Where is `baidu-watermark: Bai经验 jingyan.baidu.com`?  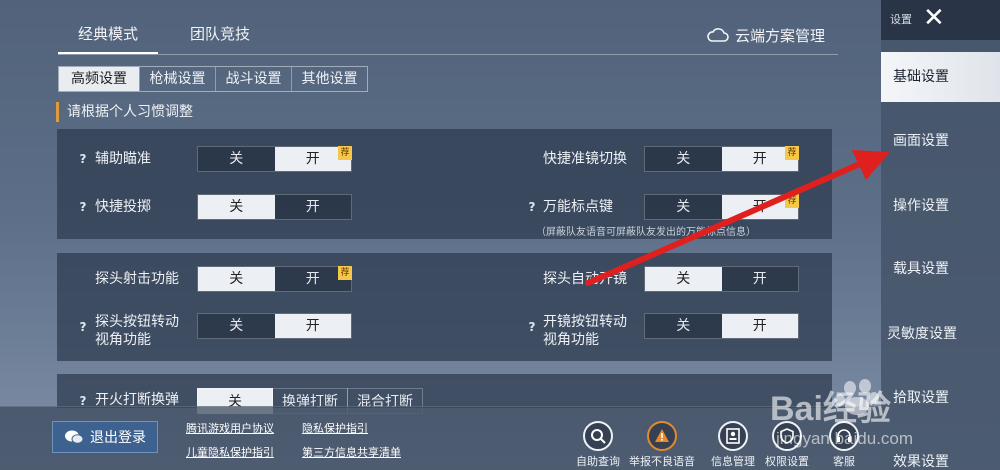
baidu-watermark: Bai经验 jingyan.baidu.com is located at coordinates (875, 418).